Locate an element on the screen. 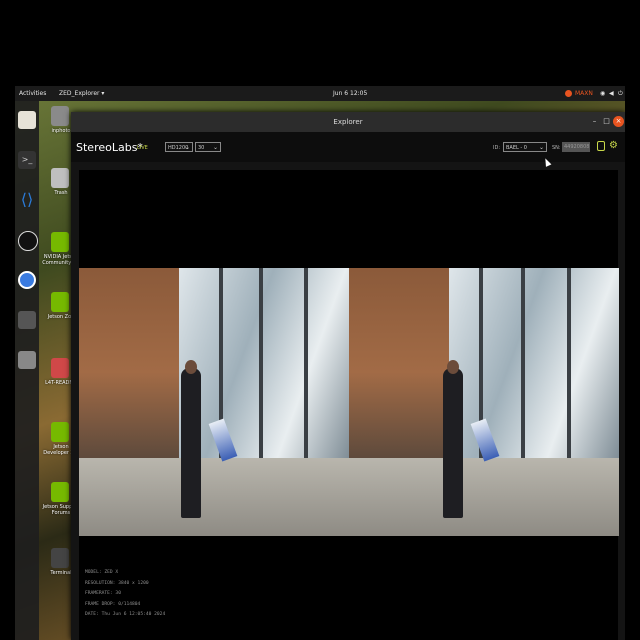 This screenshot has height=640, width=640. activities-button: Activities is located at coordinates (32, 93).